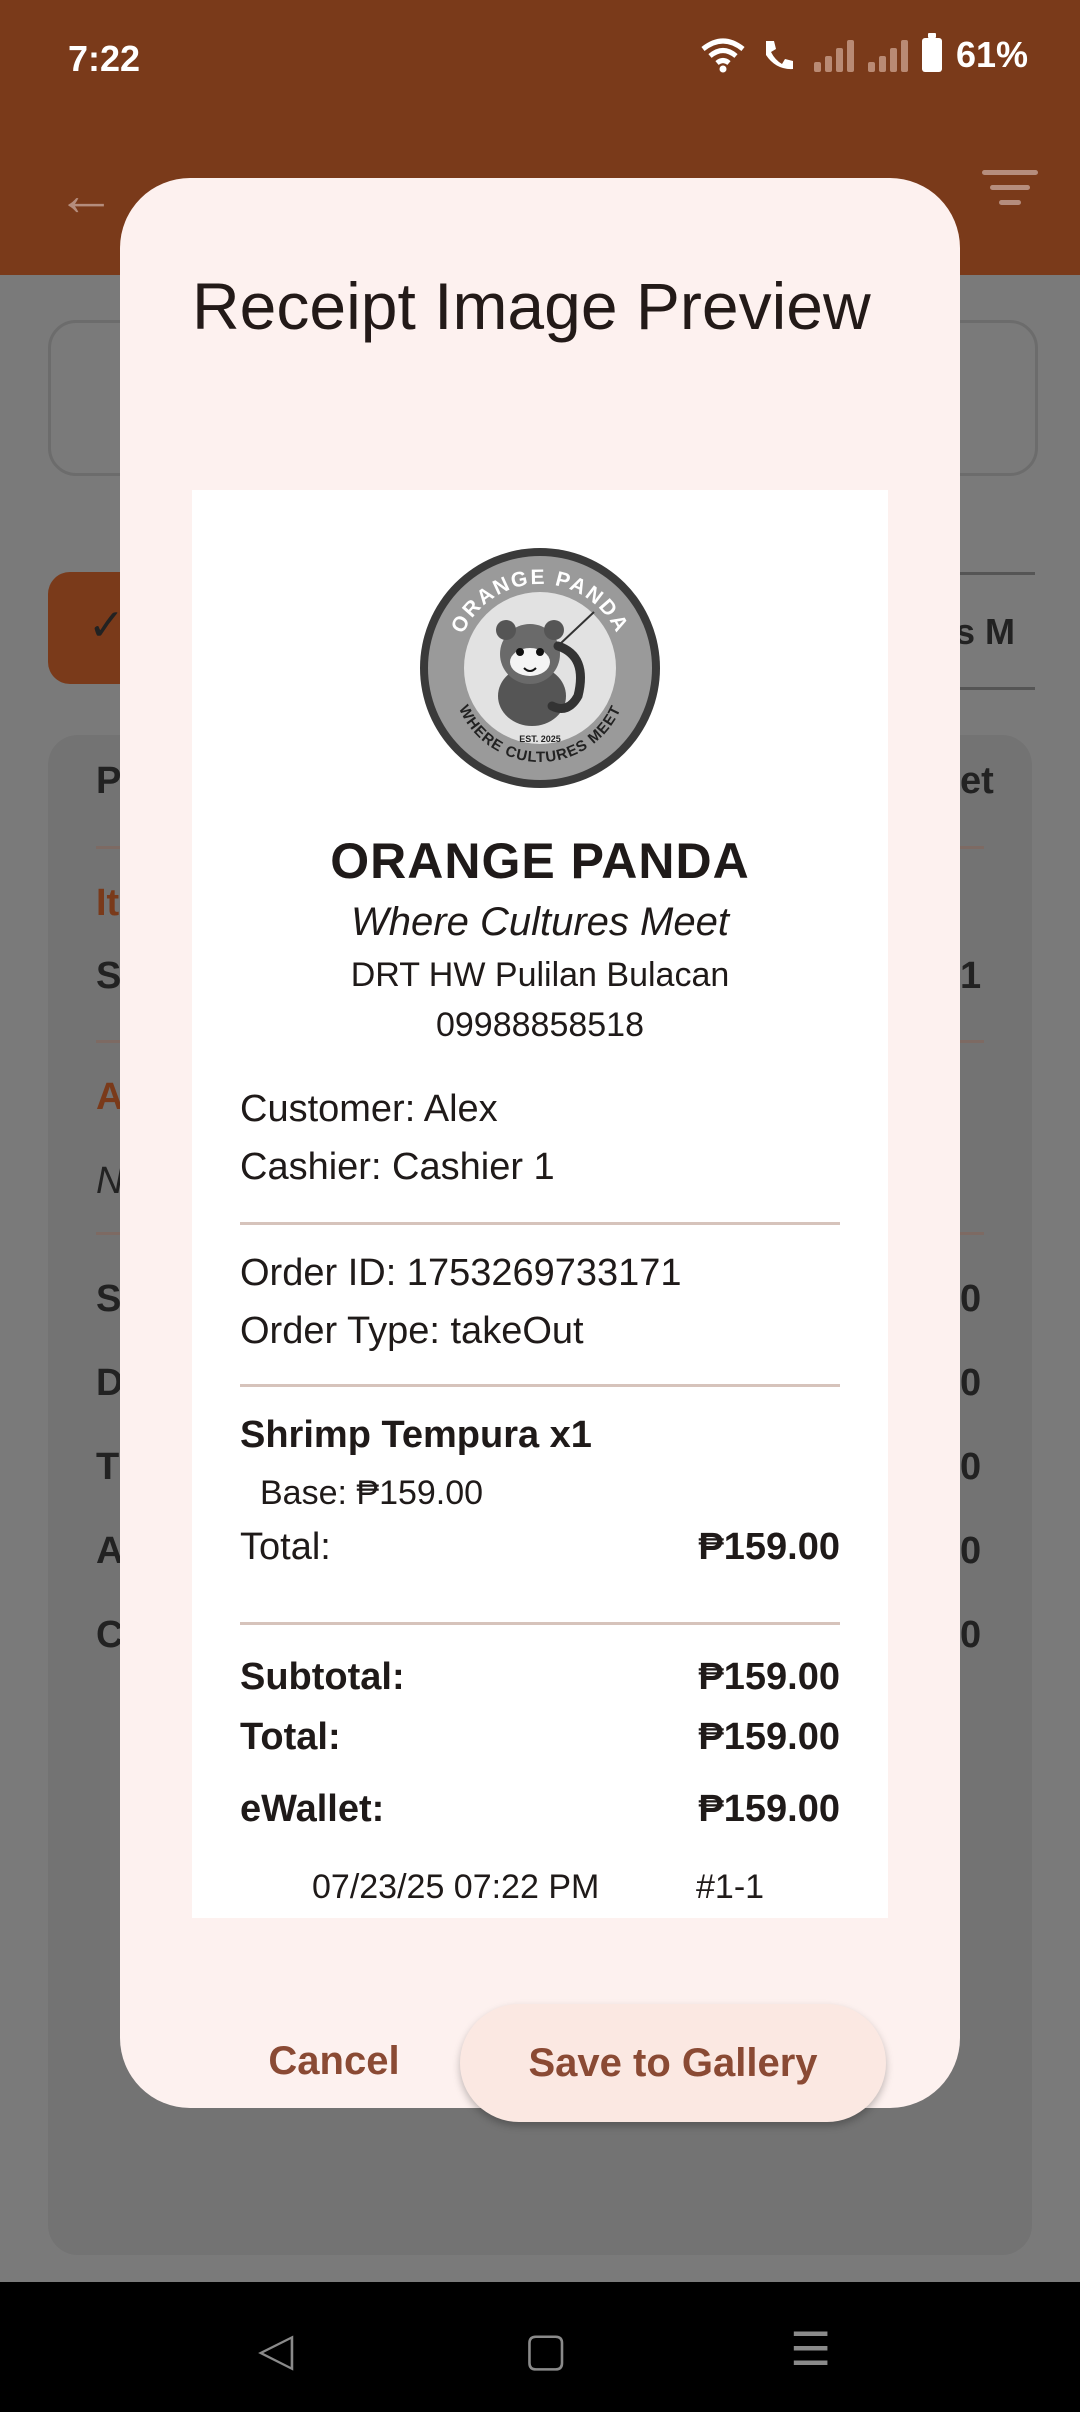  What do you see at coordinates (540, 861) in the screenshot?
I see `store-name: ORANGE PANDA` at bounding box center [540, 861].